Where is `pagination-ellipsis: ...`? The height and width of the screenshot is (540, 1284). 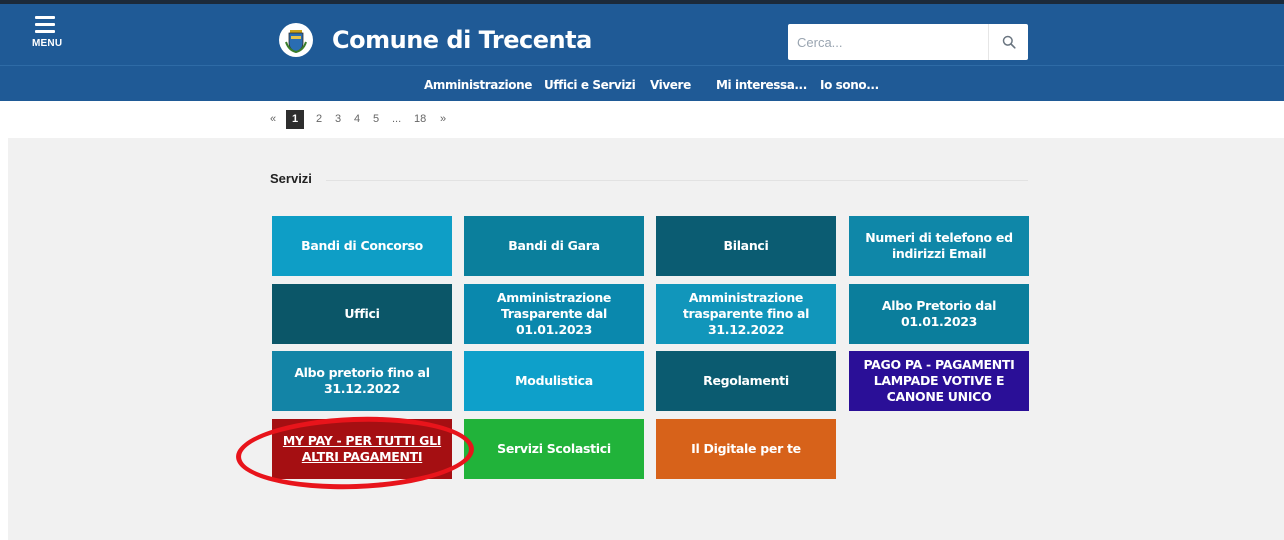
pagination-ellipsis: ... is located at coordinates (397, 119).